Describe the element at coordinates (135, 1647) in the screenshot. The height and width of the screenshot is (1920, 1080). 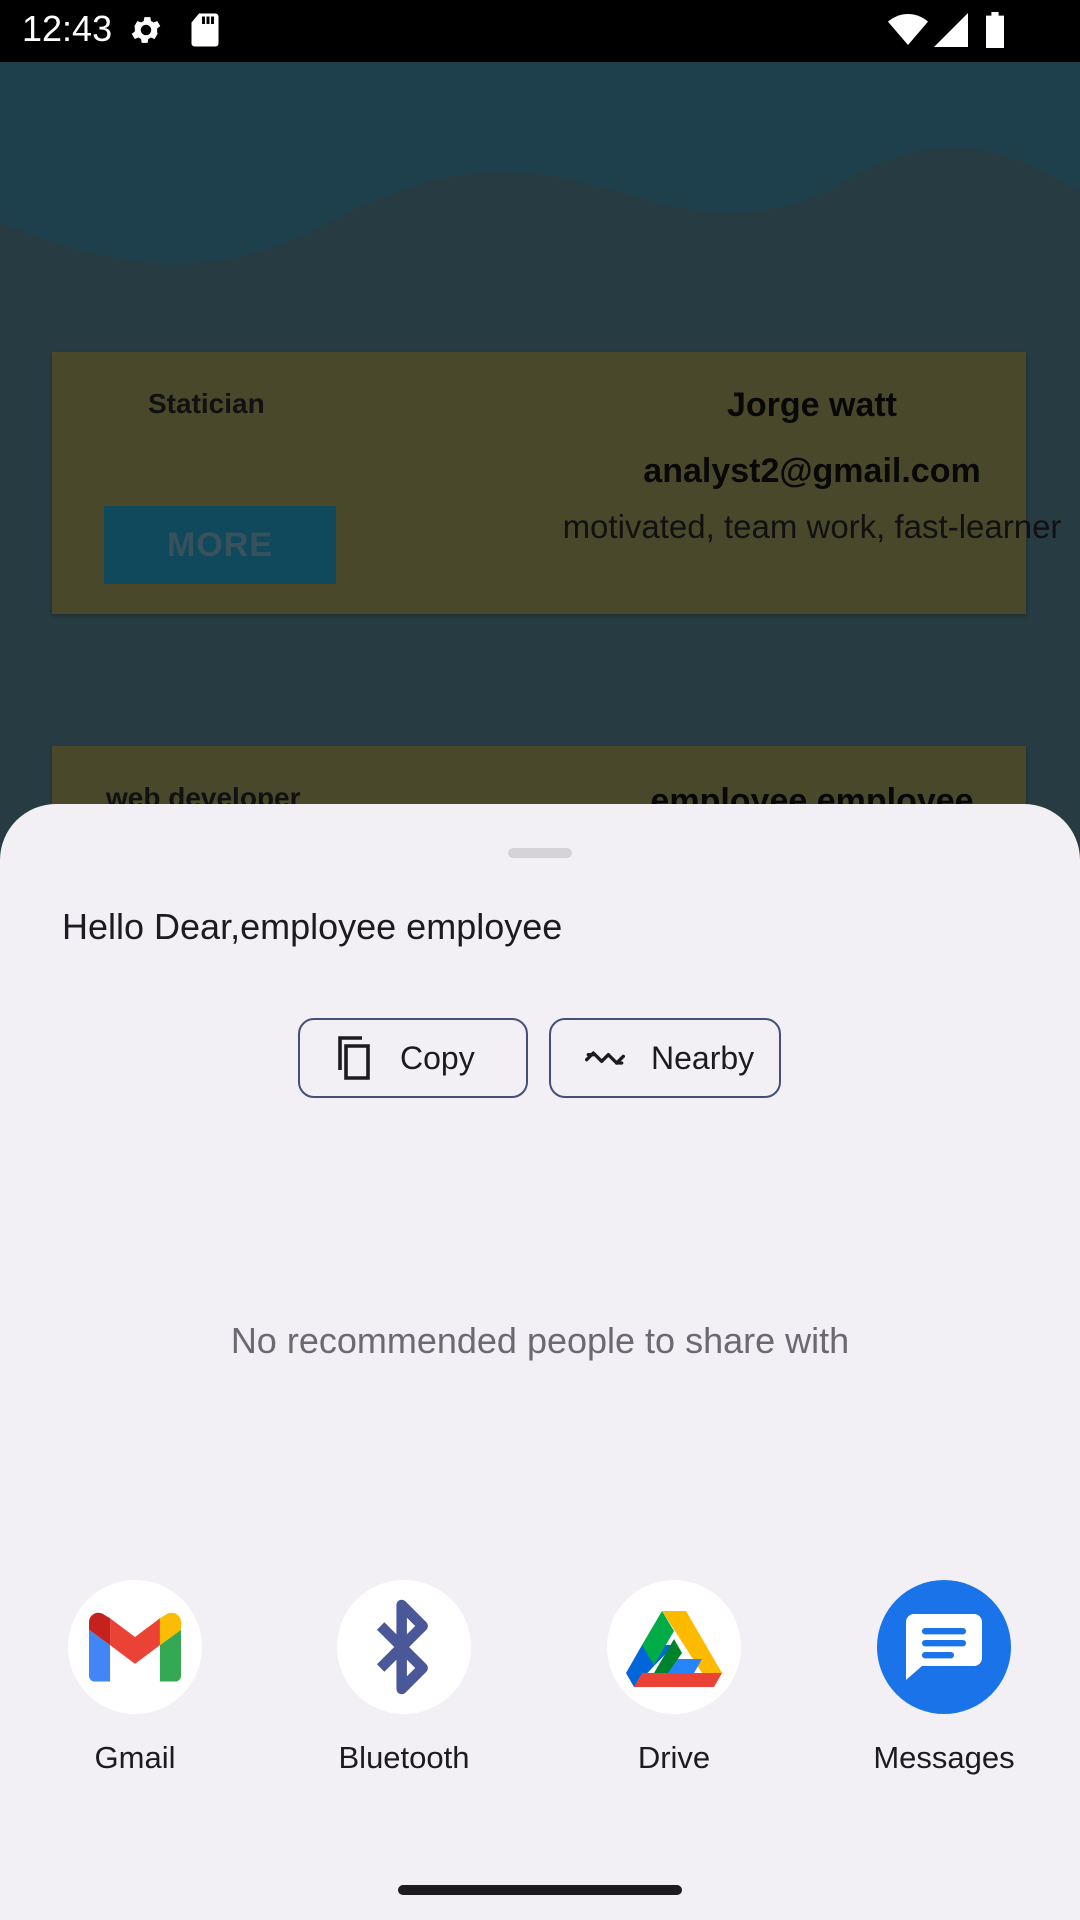
I see `gmail-icon` at that location.